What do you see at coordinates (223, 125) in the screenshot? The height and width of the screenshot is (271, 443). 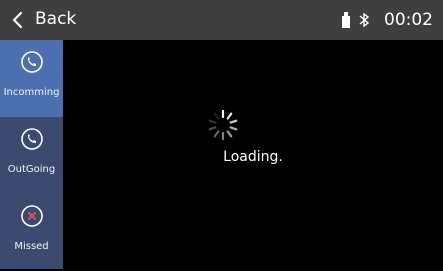 I see `loading-spinner-icon` at bounding box center [223, 125].